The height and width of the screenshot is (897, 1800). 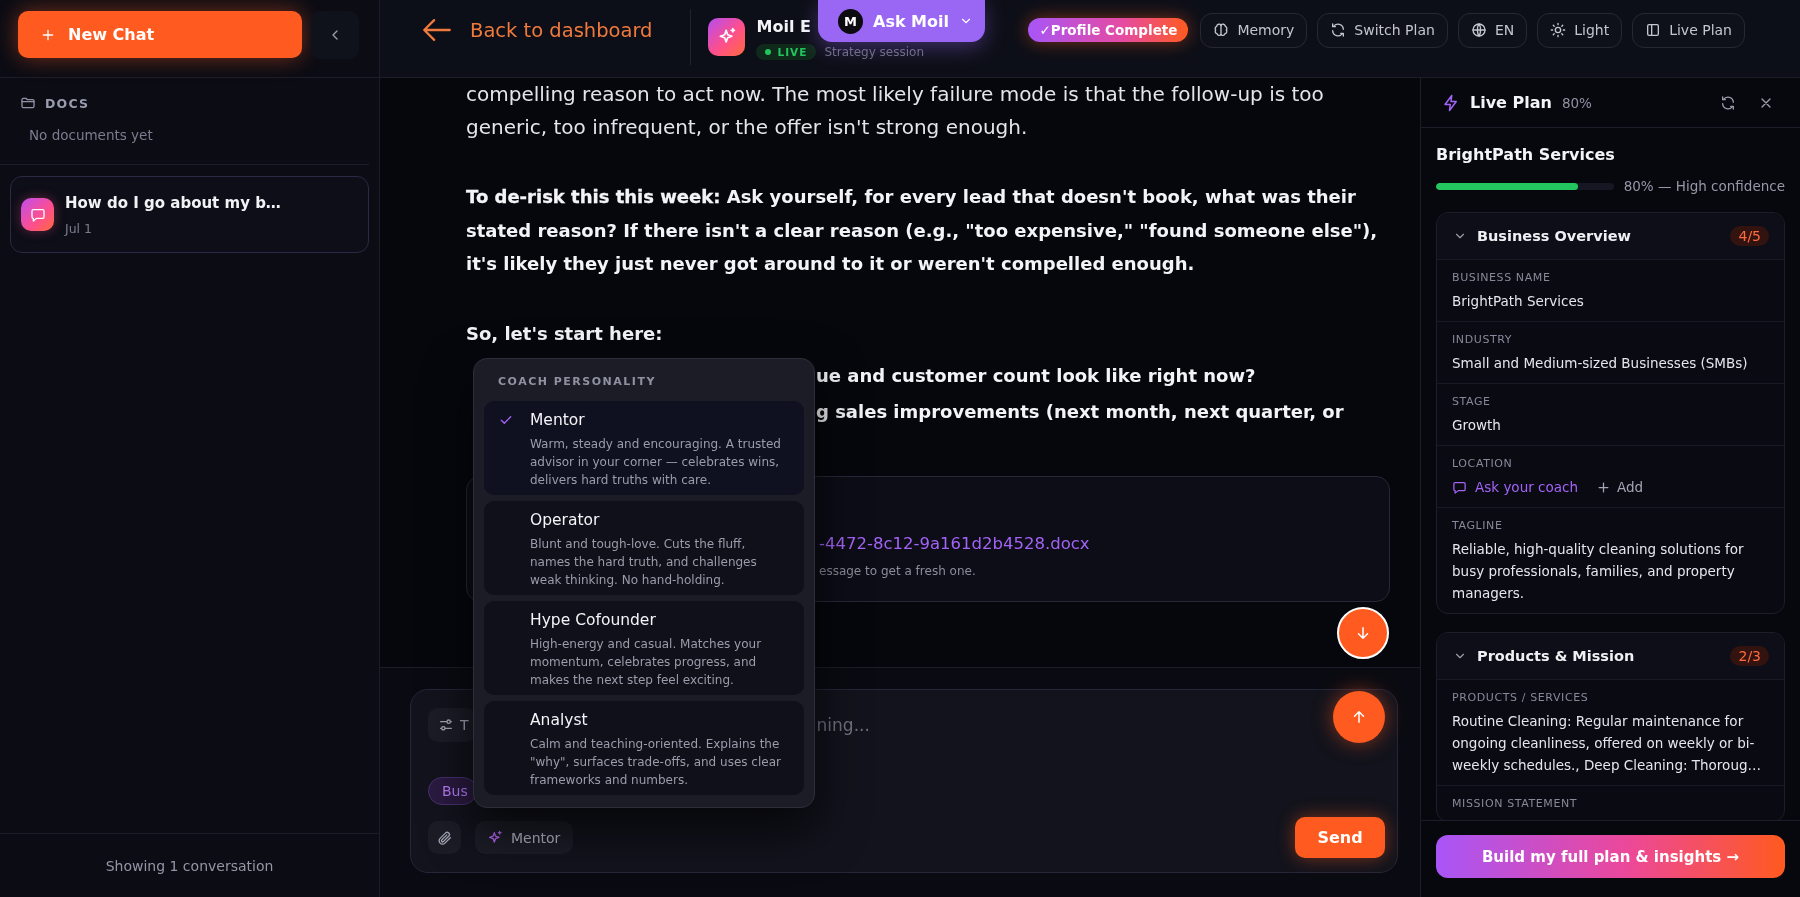 I want to click on option-description: Warm, steady and encouraging. A trusted advisor in your corner — celebrates wins, delivers hard truths with care., so click(x=656, y=462).